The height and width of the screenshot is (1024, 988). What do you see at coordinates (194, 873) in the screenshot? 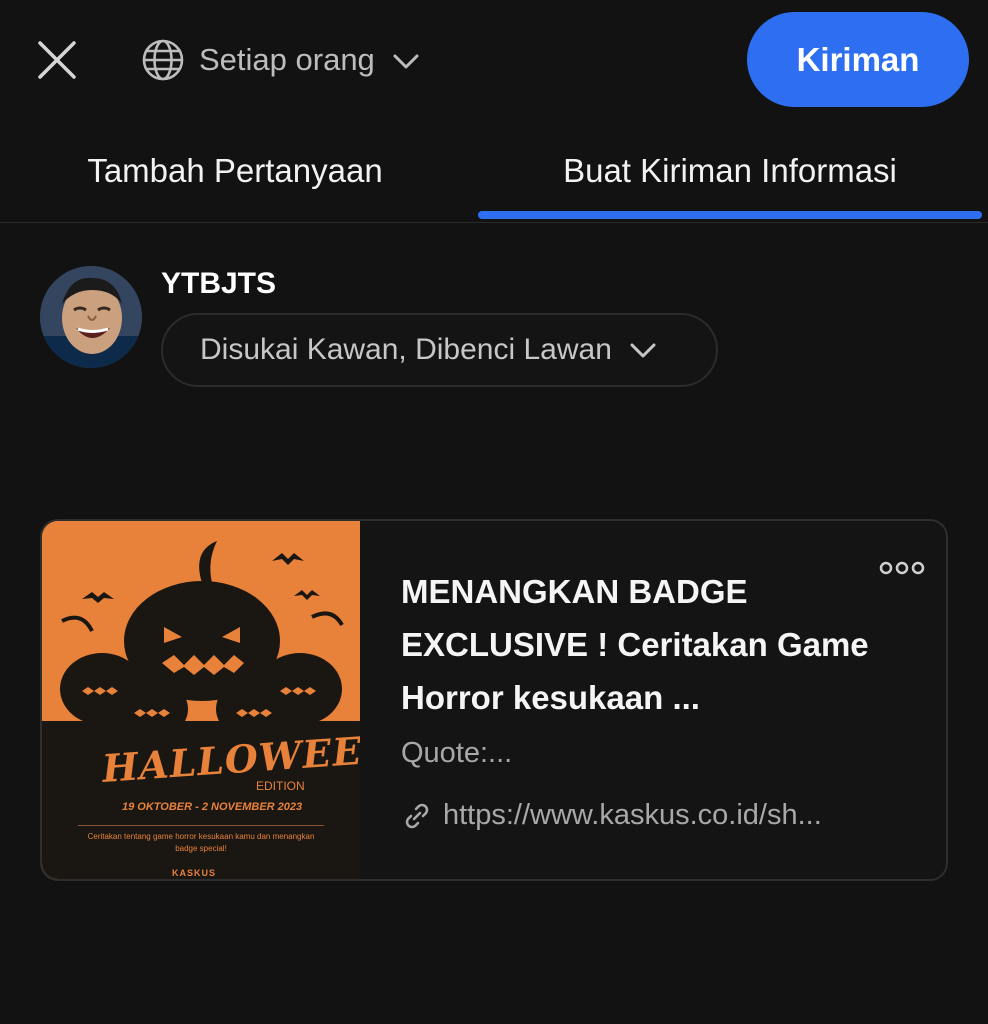
I see `thumbnail-brand: KASKUS` at bounding box center [194, 873].